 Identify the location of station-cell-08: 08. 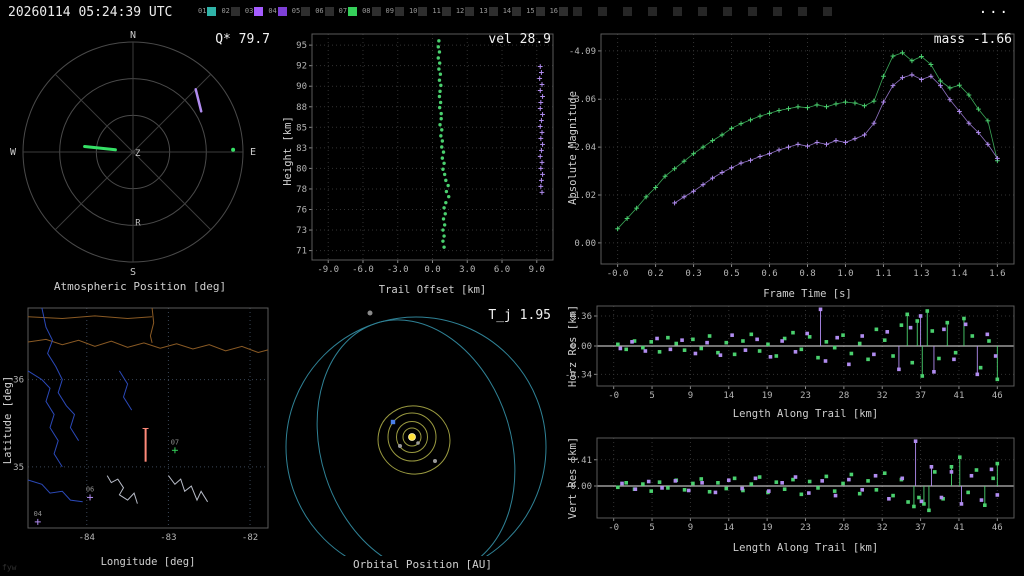
(371, 11).